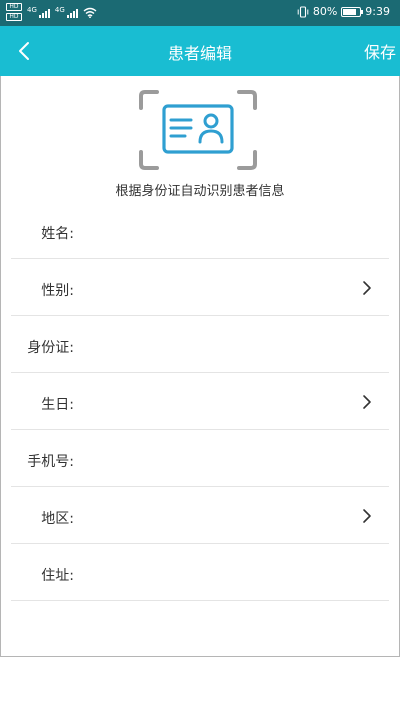 This screenshot has width=400, height=711. I want to click on sim1-icon: HD, so click(14, 7).